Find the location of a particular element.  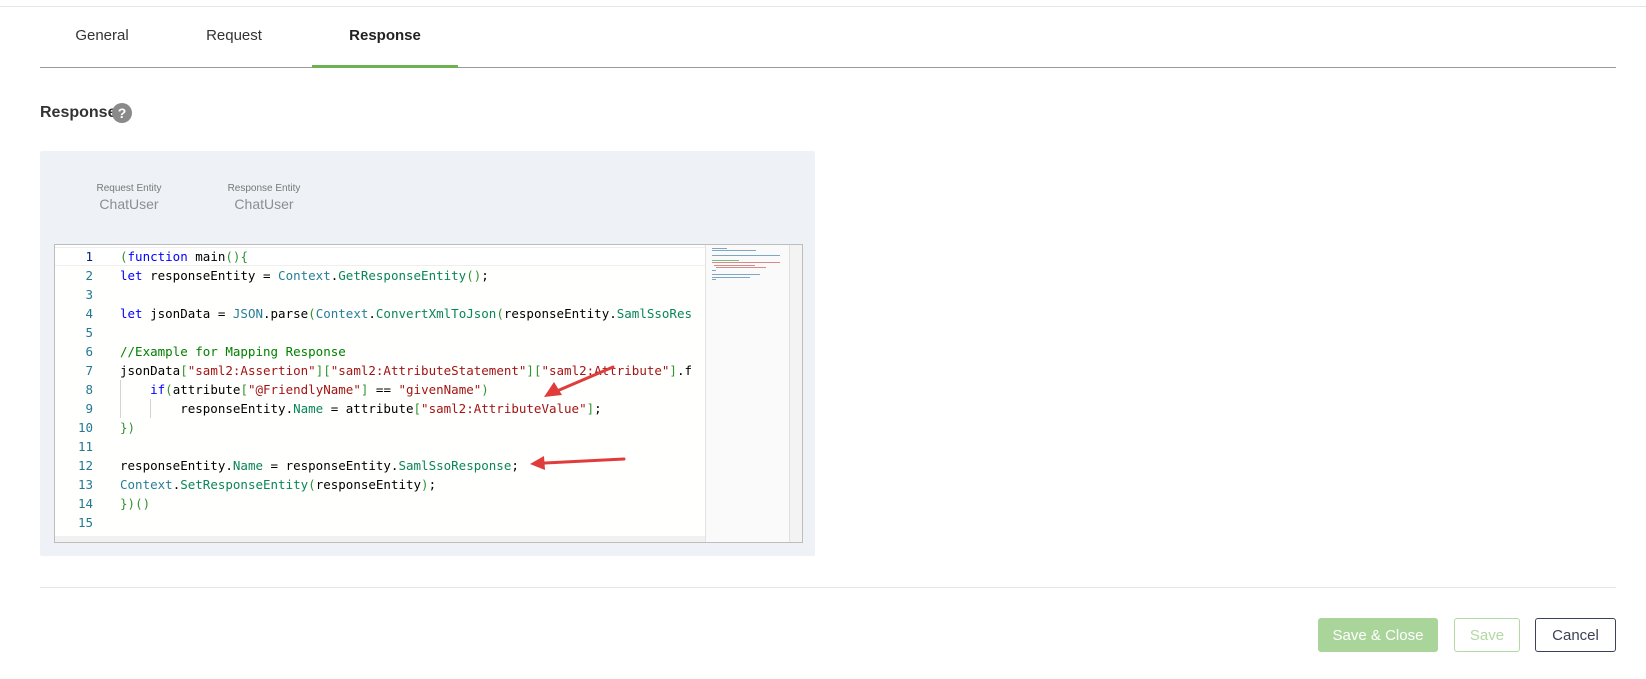

tab-response: Response is located at coordinates (385, 37).